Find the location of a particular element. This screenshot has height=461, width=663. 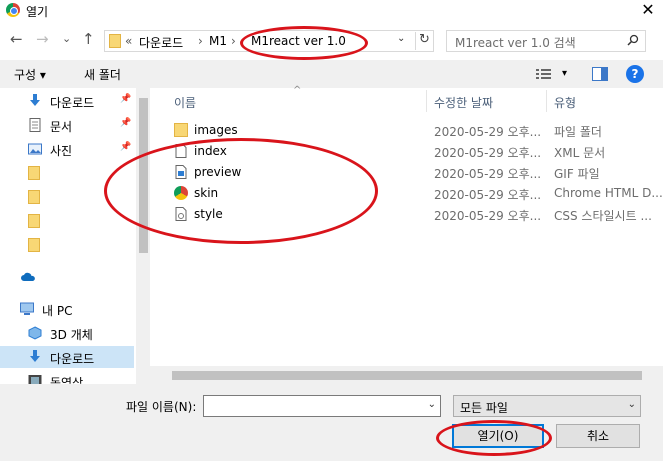

sidebar-item-3d-objects: 3D 개체 is located at coordinates (67, 333).